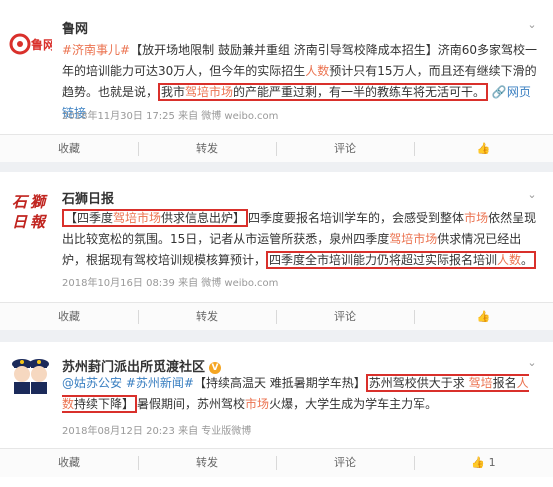  I want to click on account-avatar-shishi: 石 獅 日 報, so click(30, 210).